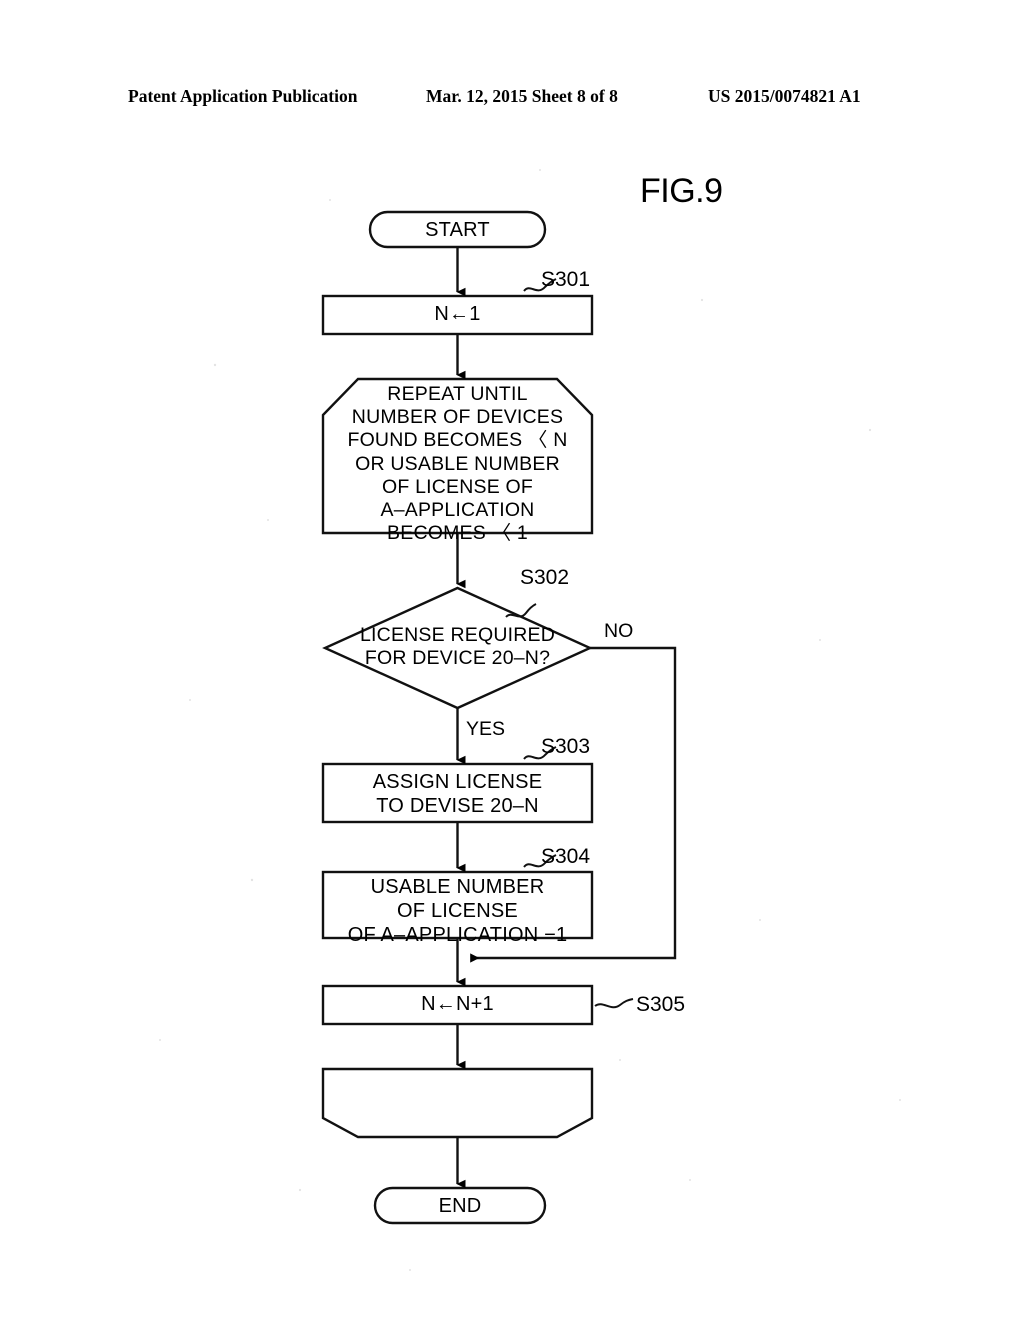  Describe the element at coordinates (566, 279) in the screenshot. I see `step-label-s301: S301` at that location.